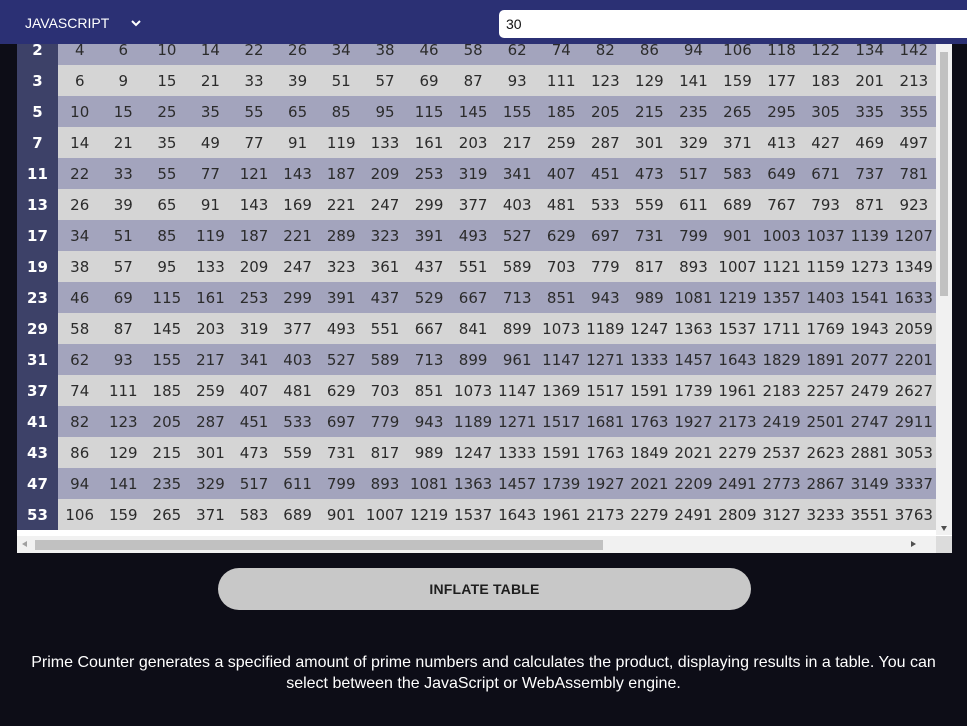 This screenshot has width=967, height=726. Describe the element at coordinates (693, 390) in the screenshot. I see `table-cell: 1739` at that location.